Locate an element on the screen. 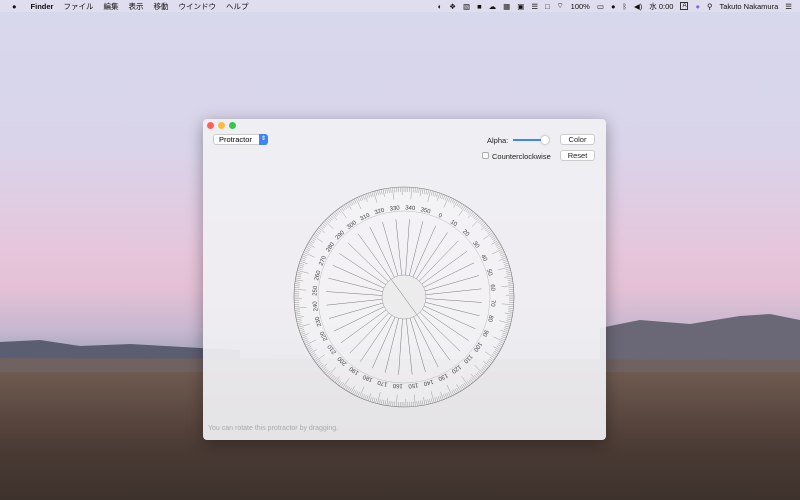  user-name: Takuto Nakamura is located at coordinates (748, 6).